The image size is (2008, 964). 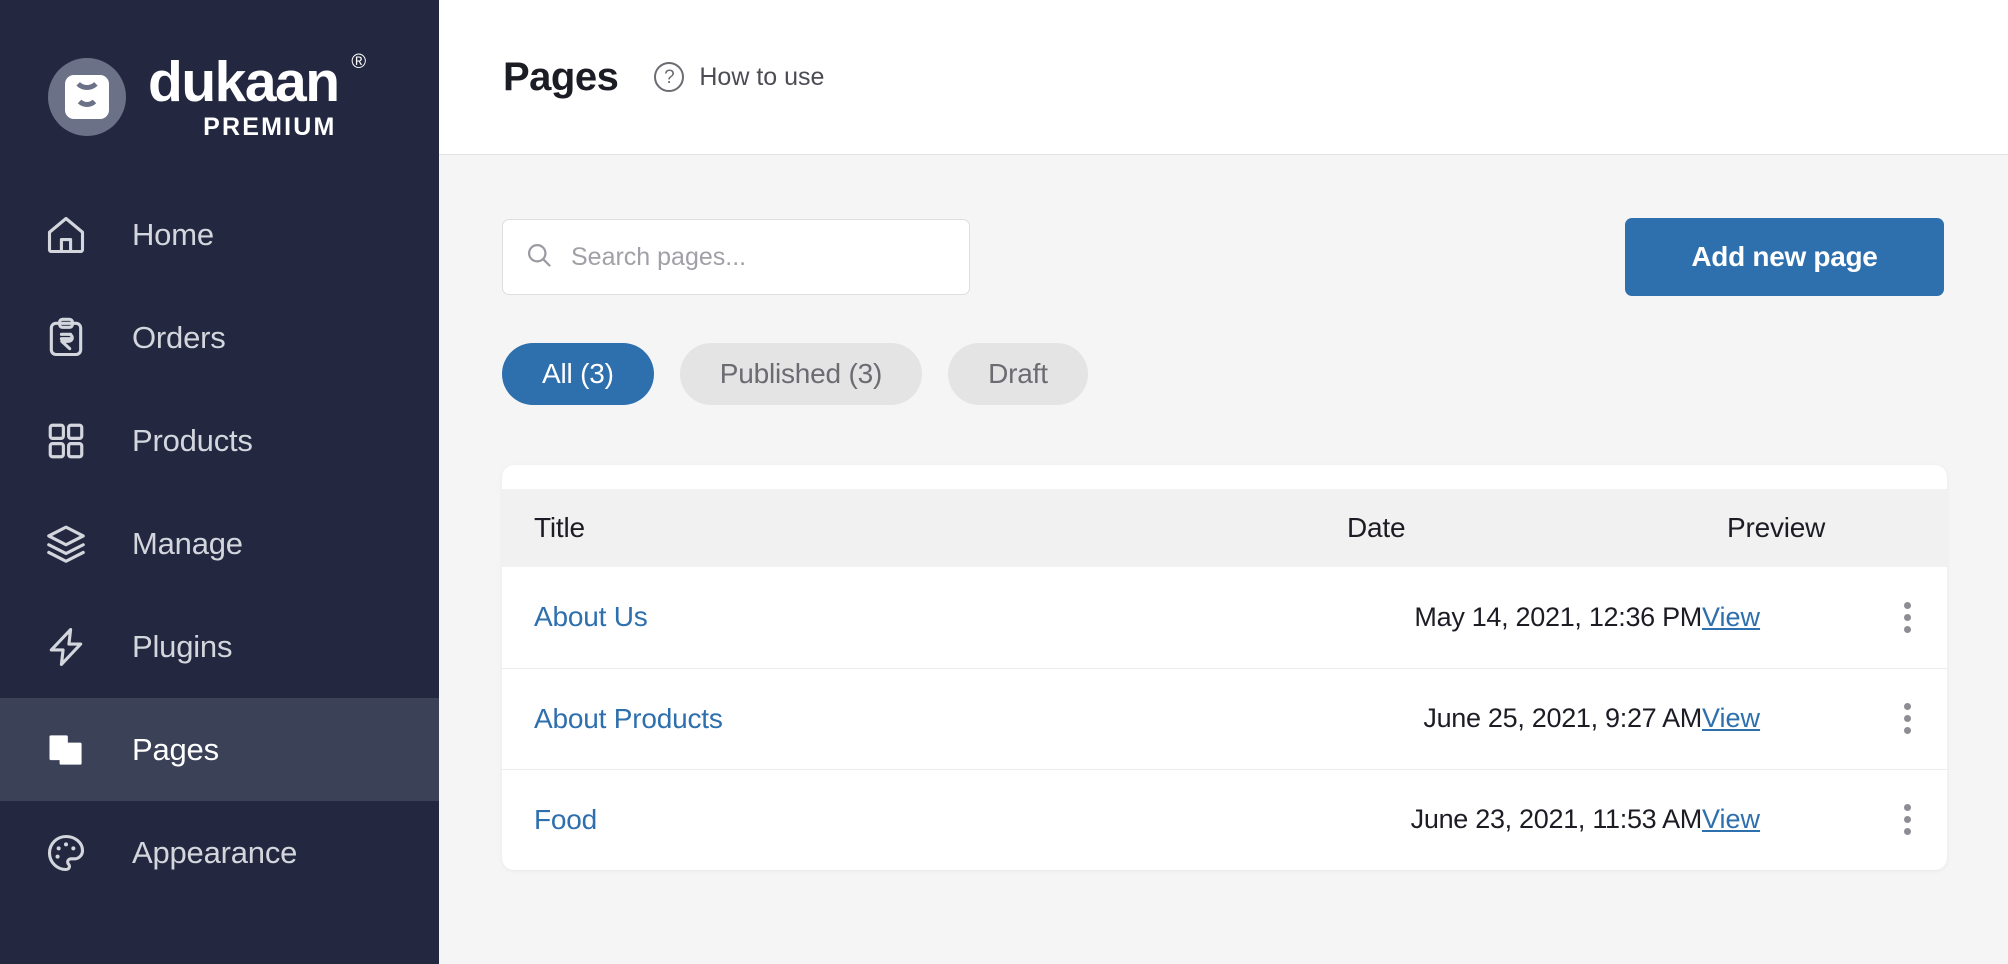 What do you see at coordinates (358, 61) in the screenshot?
I see `registered-mark: ®` at bounding box center [358, 61].